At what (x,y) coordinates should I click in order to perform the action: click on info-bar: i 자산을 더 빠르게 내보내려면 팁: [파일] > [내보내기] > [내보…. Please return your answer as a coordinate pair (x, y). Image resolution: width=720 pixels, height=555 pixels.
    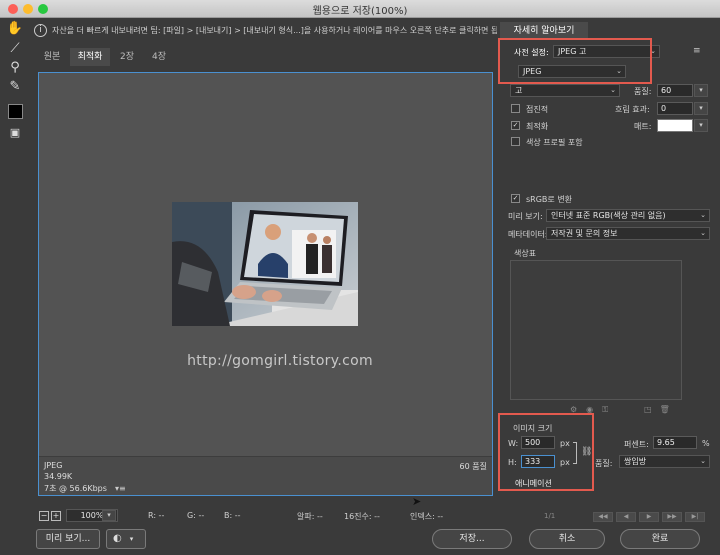
    Looking at the image, I should click on (273, 31).